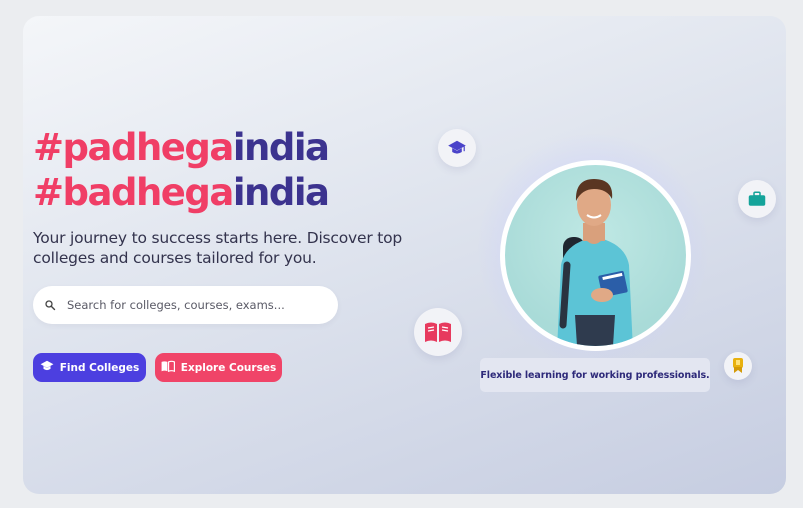  Describe the element at coordinates (757, 199) in the screenshot. I see `briefcase-icon` at that location.